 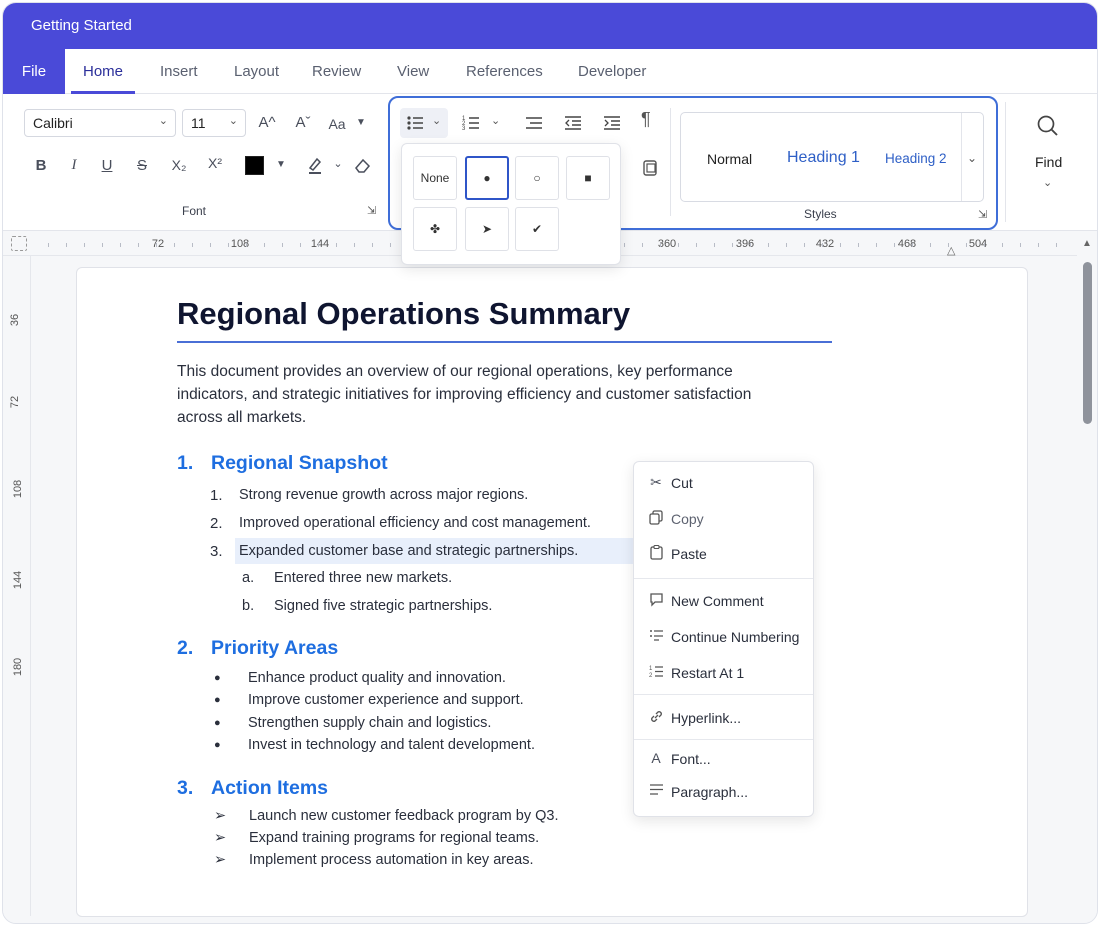 I want to click on section-heading-text: Priority Areas, so click(x=275, y=648).